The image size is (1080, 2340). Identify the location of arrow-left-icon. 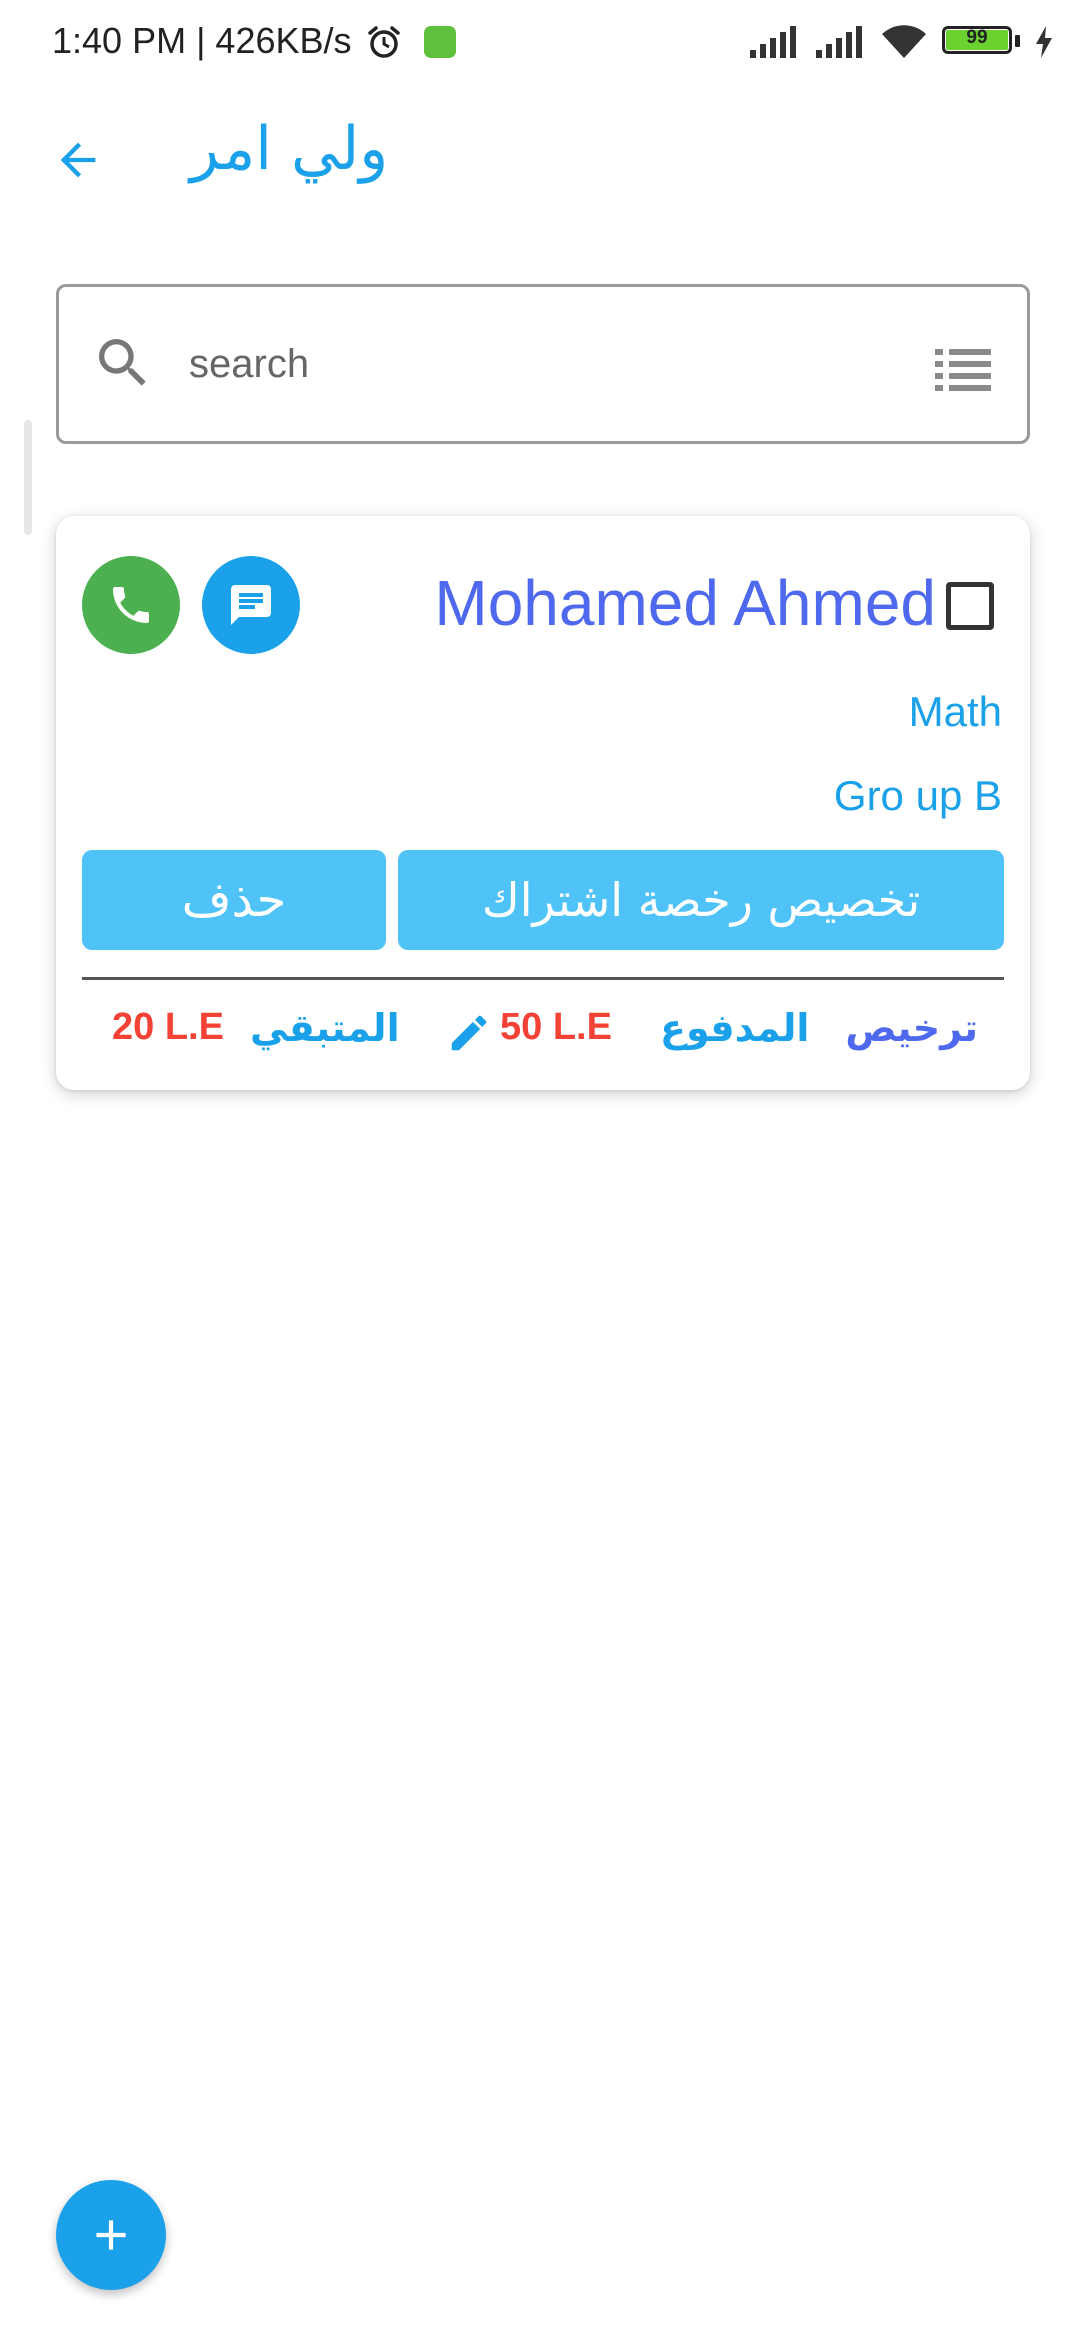
(78, 160).